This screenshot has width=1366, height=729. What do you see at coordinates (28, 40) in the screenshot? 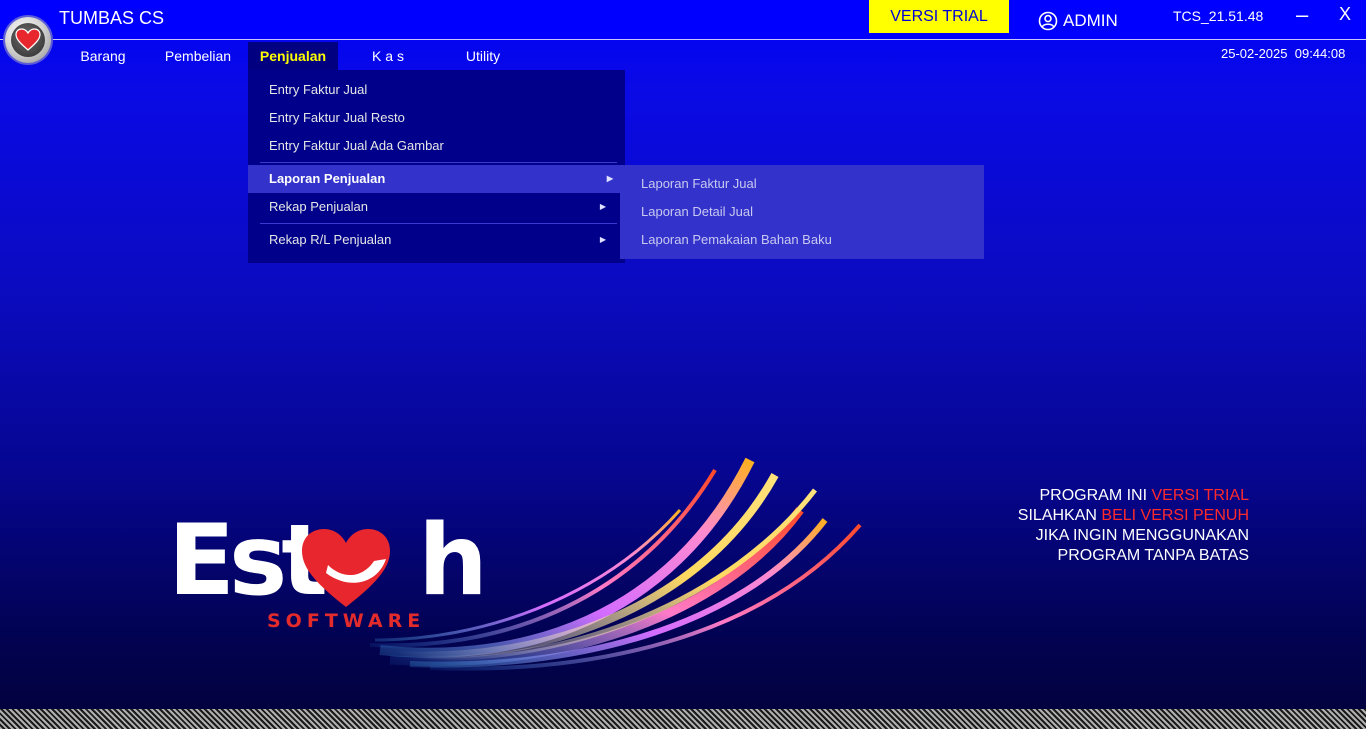
I see `app-heart-logo-icon` at bounding box center [28, 40].